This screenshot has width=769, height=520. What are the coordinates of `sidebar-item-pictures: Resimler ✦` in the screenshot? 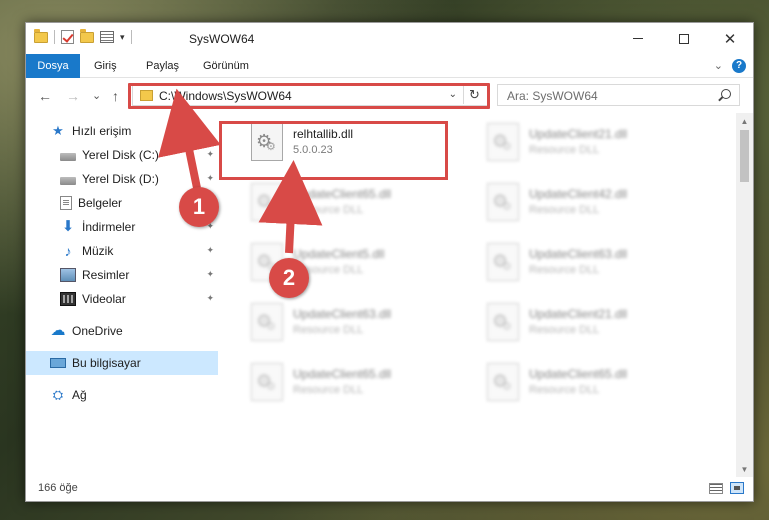 It's located at (122, 275).